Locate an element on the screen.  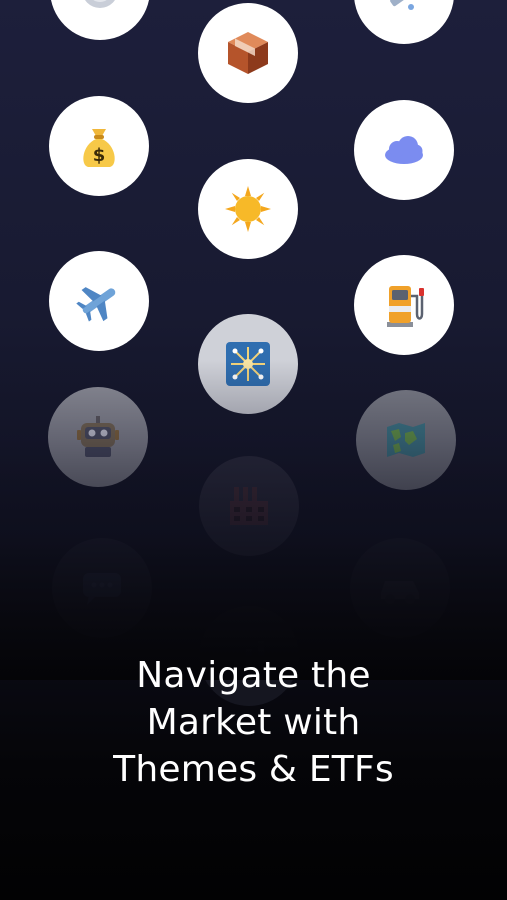
theme-bubble-globe is located at coordinates (100, 20).